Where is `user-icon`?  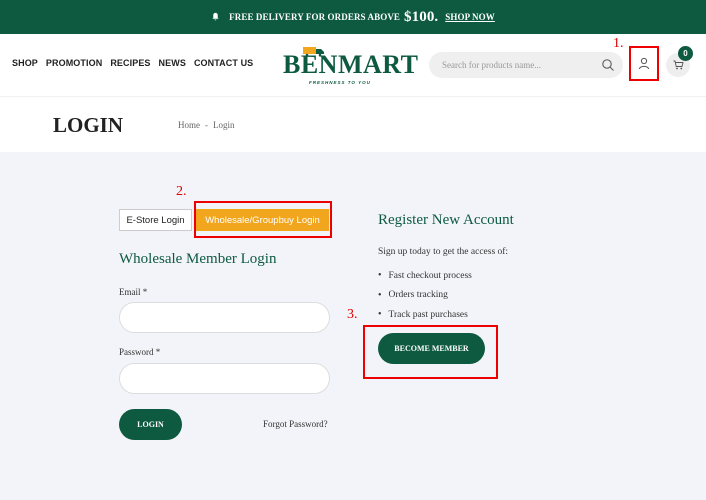
user-icon is located at coordinates (644, 63).